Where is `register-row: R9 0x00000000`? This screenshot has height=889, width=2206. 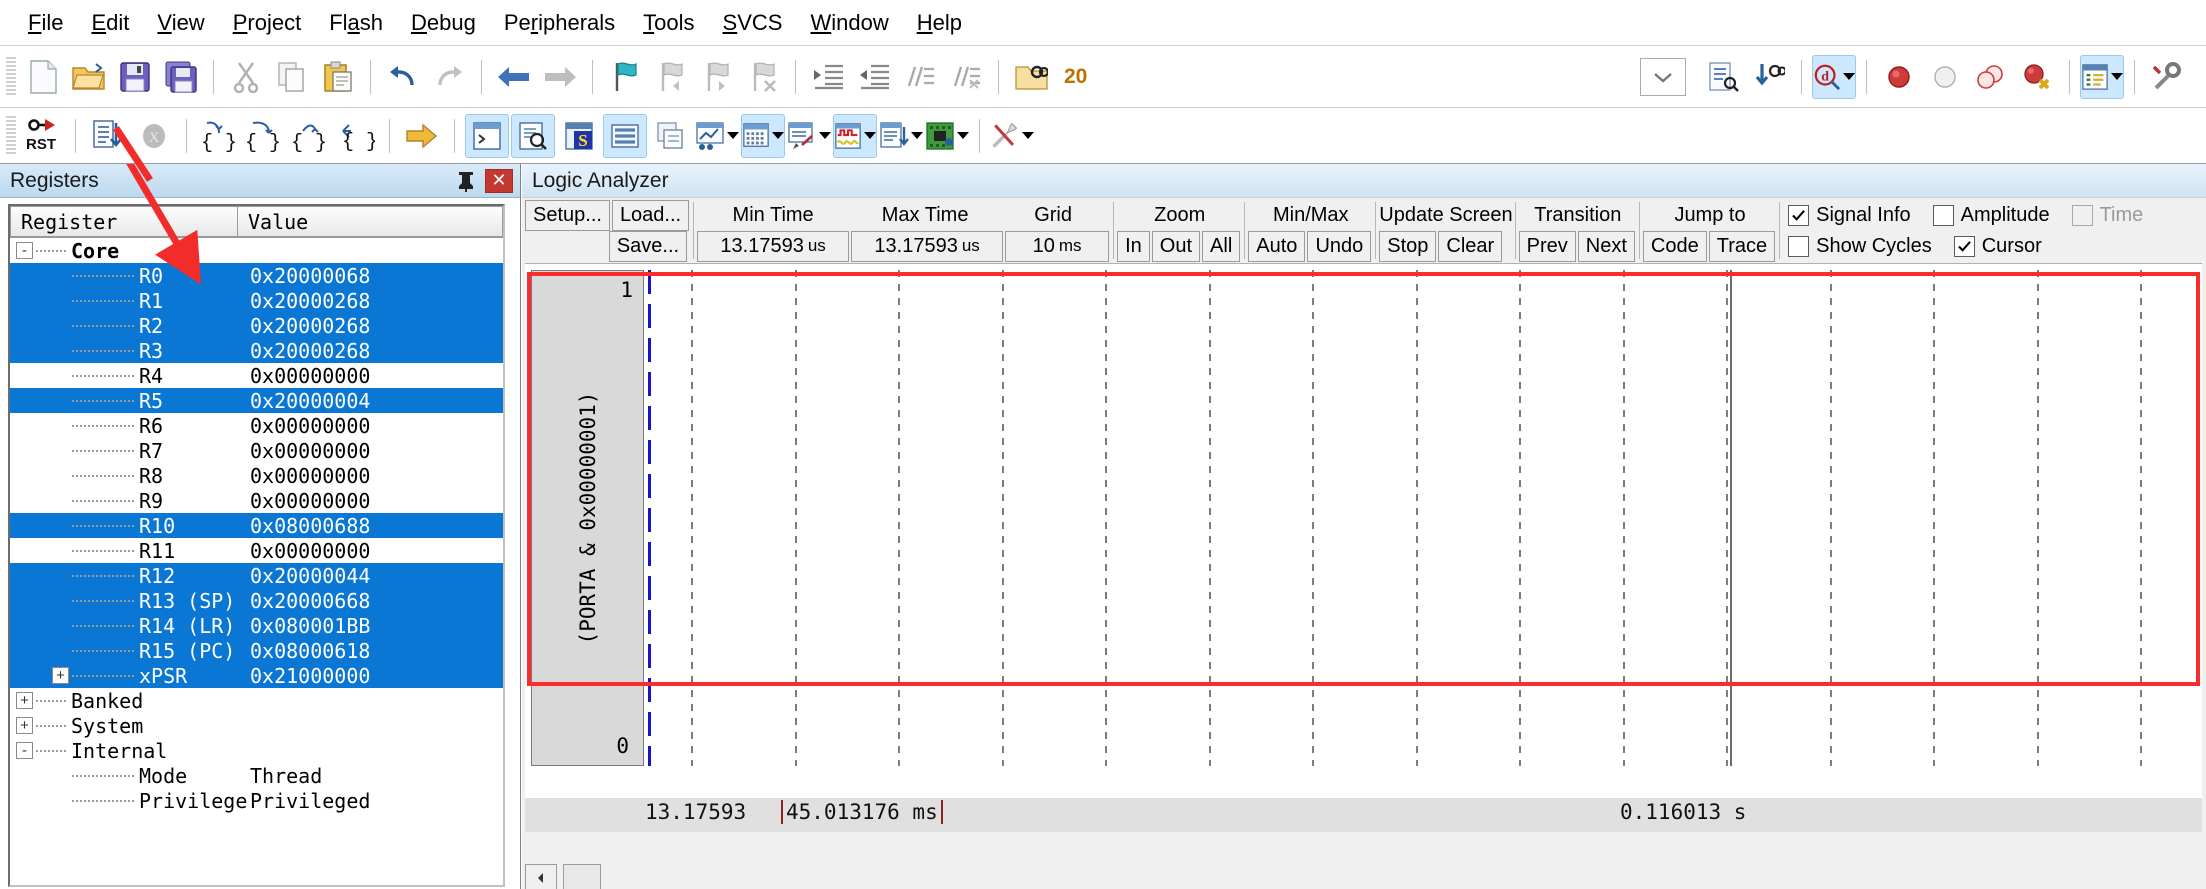
register-row: R9 0x00000000 is located at coordinates (256, 500).